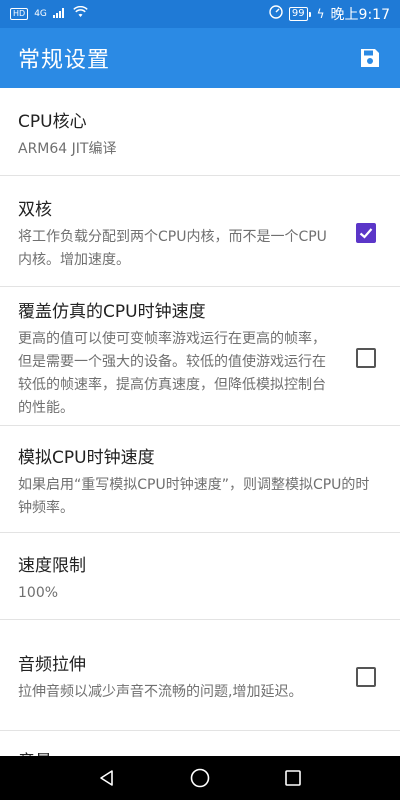  I want to click on battery-icon: 99, so click(299, 14).